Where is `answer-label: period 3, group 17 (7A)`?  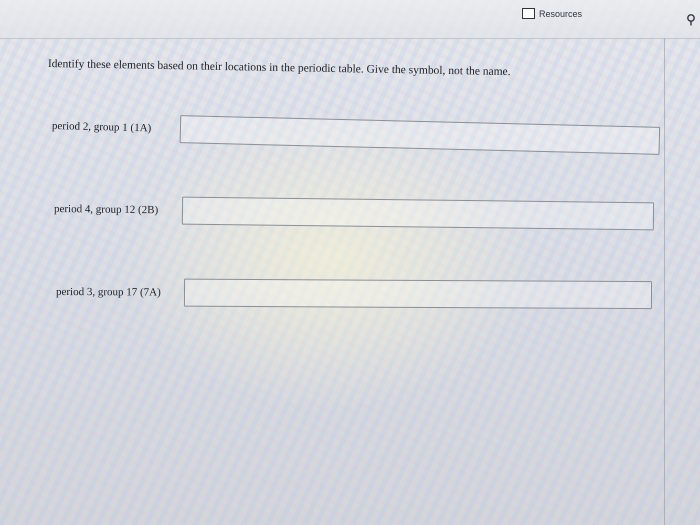
answer-label: period 3, group 17 (7A) is located at coordinates (108, 292).